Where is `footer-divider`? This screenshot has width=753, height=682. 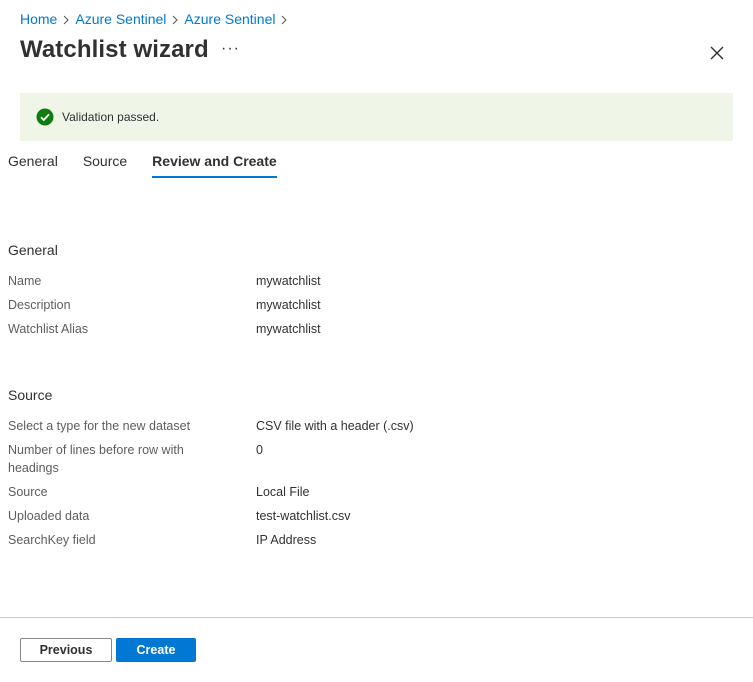
footer-divider is located at coordinates (376, 617).